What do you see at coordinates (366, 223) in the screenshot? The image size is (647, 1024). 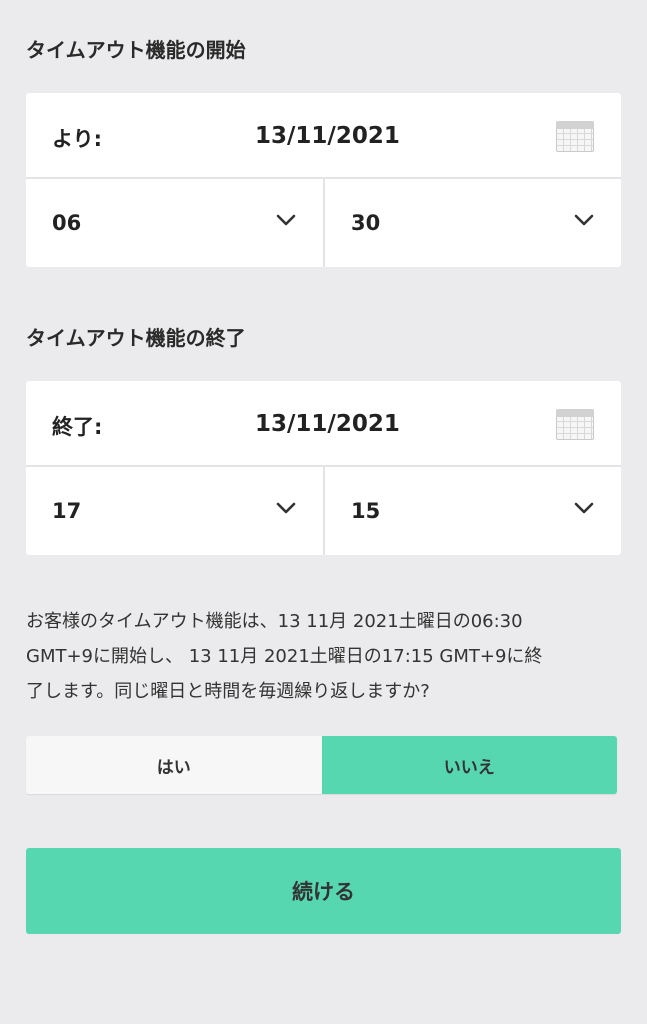 I see `start-minute-value: 30` at bounding box center [366, 223].